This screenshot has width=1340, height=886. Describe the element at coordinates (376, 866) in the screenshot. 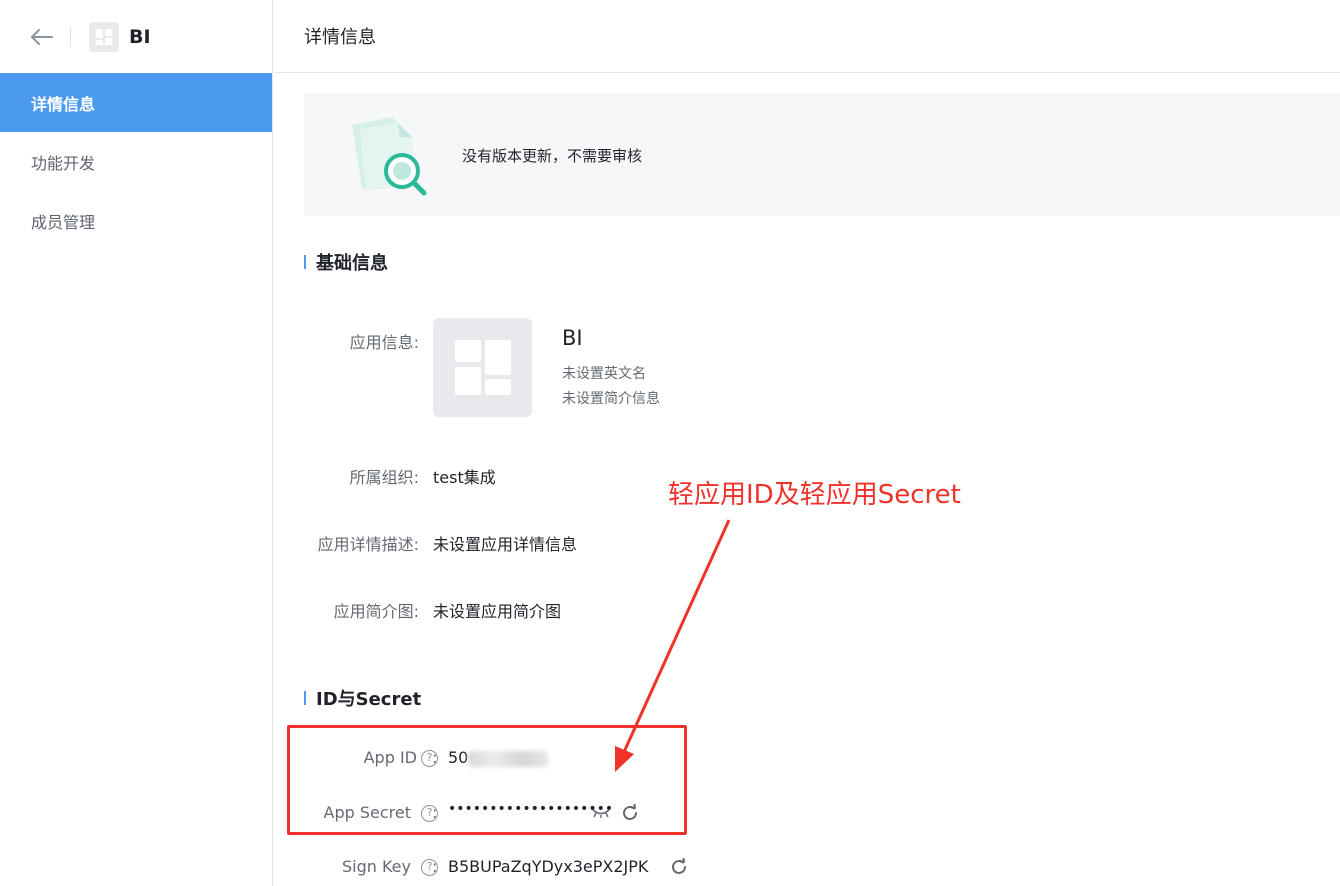

I see `sign-key-label: Sign Key` at that location.